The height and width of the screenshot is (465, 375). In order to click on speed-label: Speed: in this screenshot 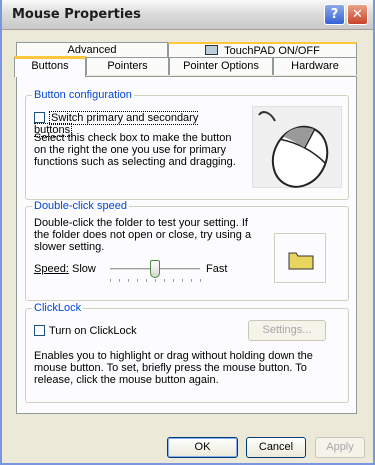, I will do `click(51, 269)`.